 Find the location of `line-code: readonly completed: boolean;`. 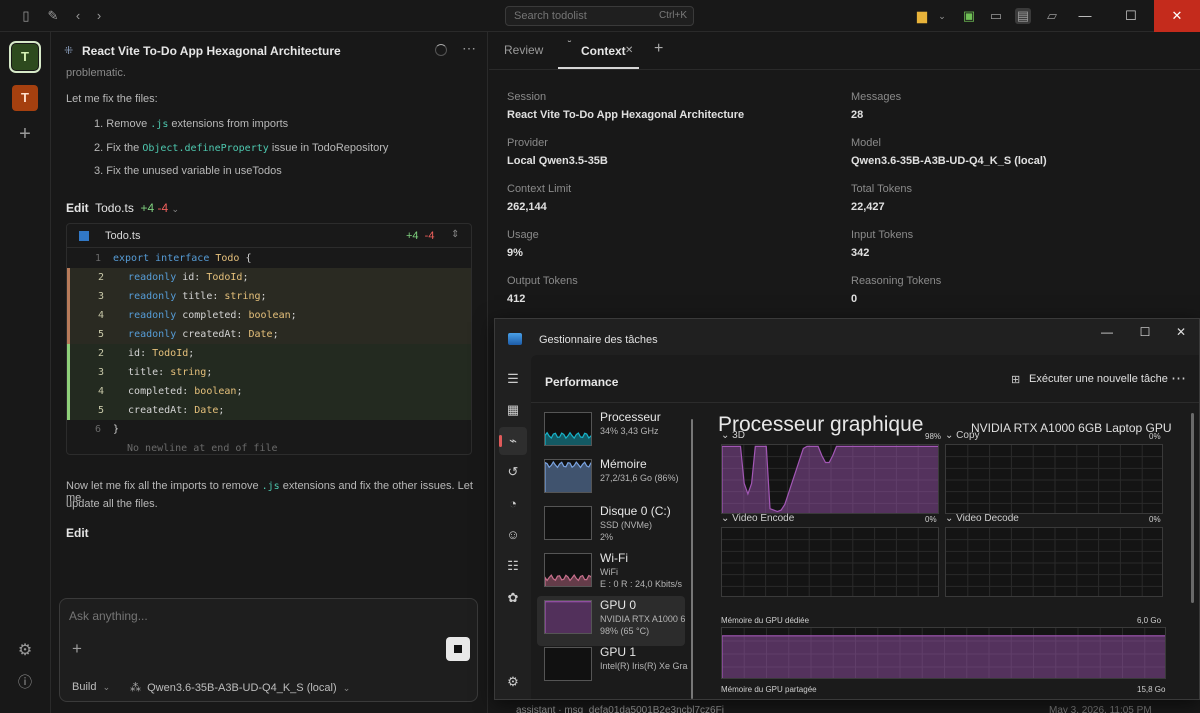

line-code: readonly completed: boolean; is located at coordinates (212, 315).